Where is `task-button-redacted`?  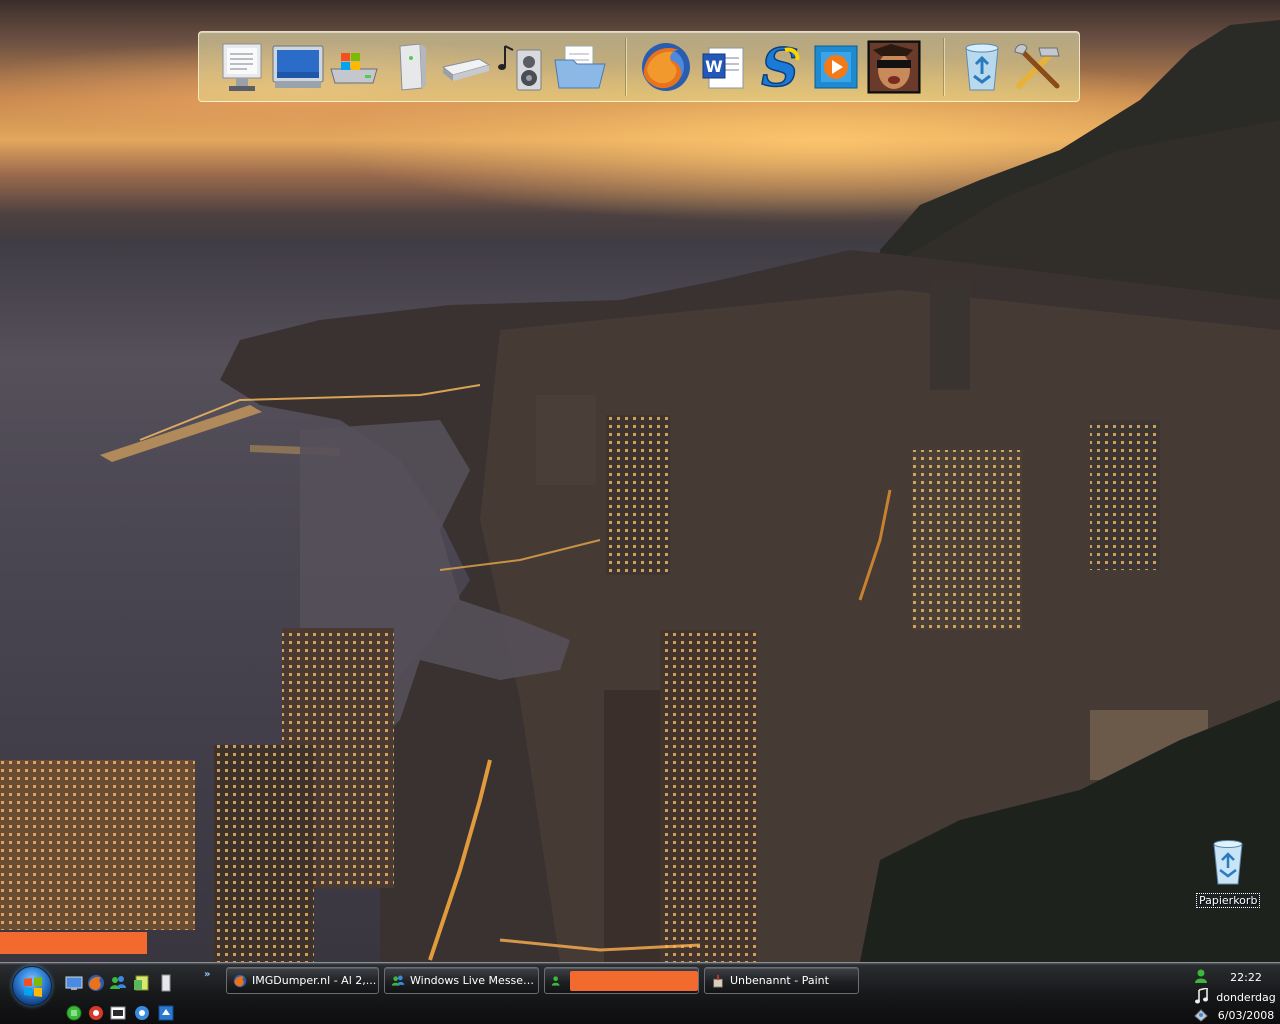 task-button-redacted is located at coordinates (621, 980).